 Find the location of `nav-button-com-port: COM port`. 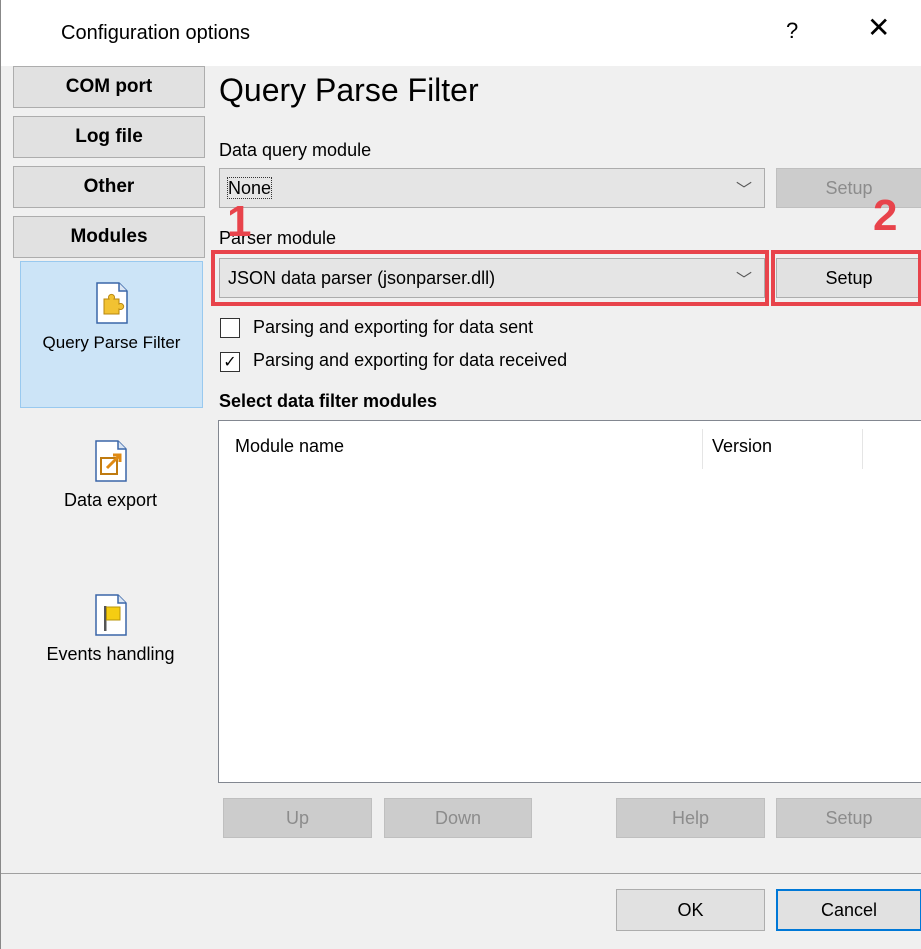

nav-button-com-port: COM port is located at coordinates (109, 87).